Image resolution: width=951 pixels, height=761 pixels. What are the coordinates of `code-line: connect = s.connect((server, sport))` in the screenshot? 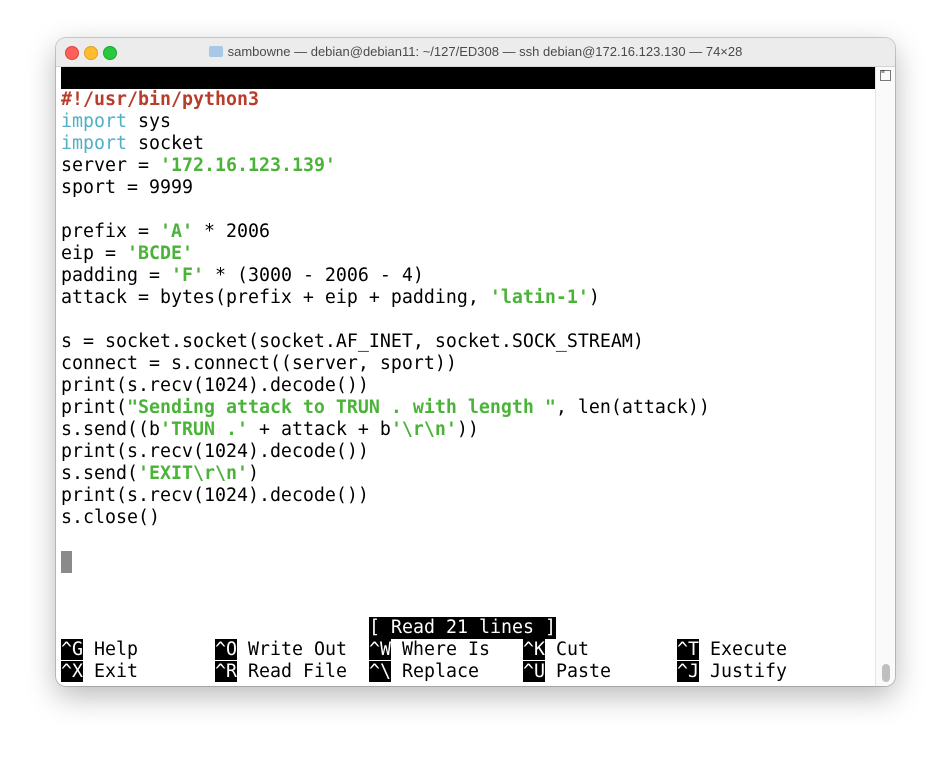 It's located at (259, 364).